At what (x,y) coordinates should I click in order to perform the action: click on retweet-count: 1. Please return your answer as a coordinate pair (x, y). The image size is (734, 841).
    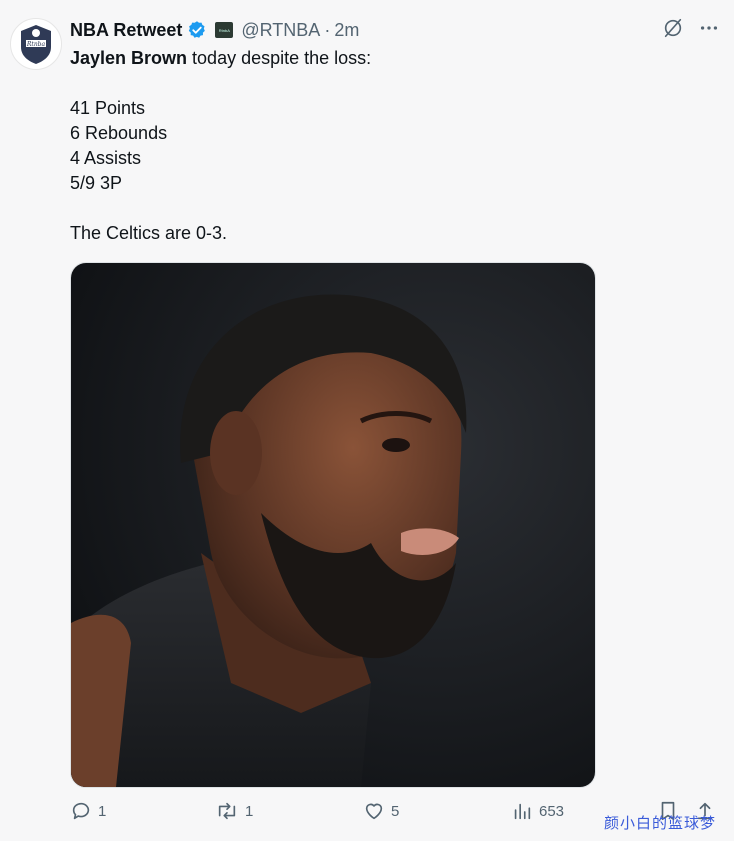
    Looking at the image, I should click on (249, 811).